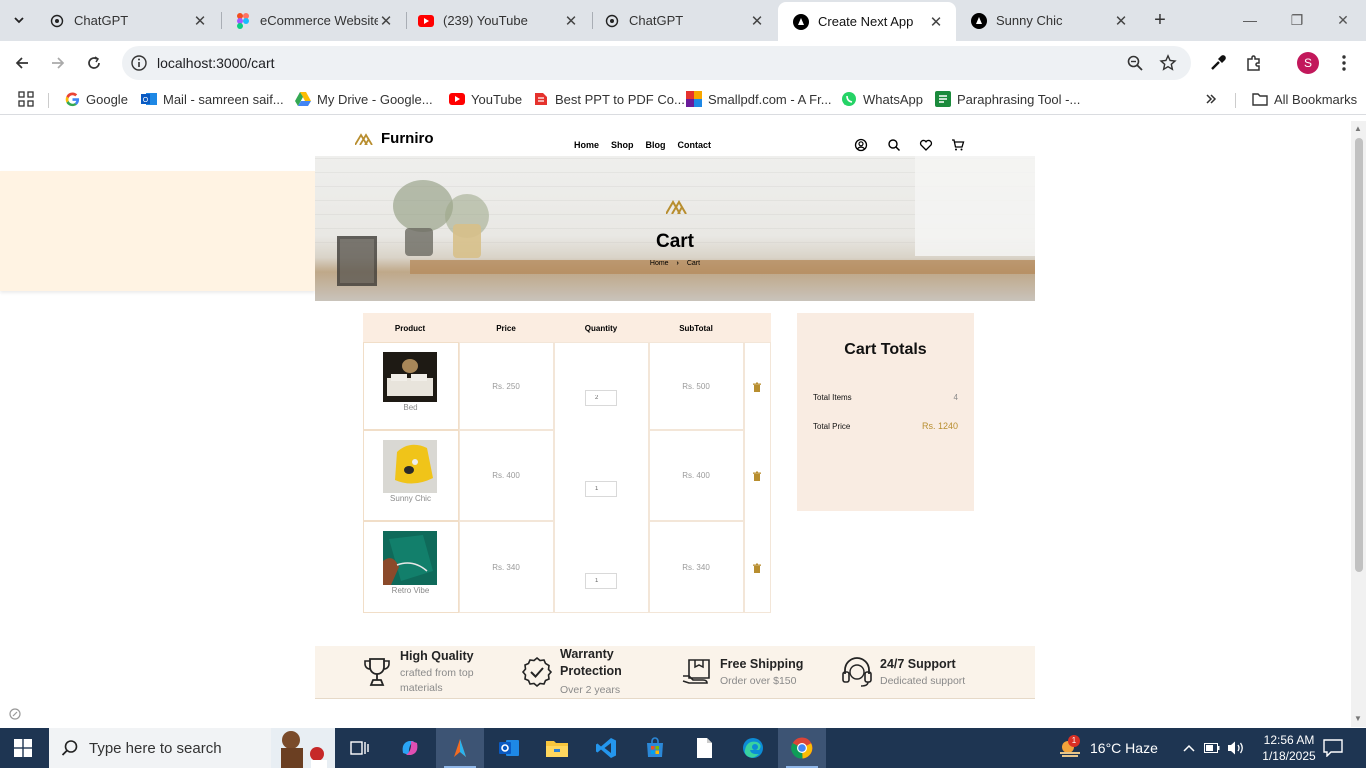 This screenshot has width=1366, height=768. What do you see at coordinates (139, 63) in the screenshot?
I see `site-info-icon` at bounding box center [139, 63].